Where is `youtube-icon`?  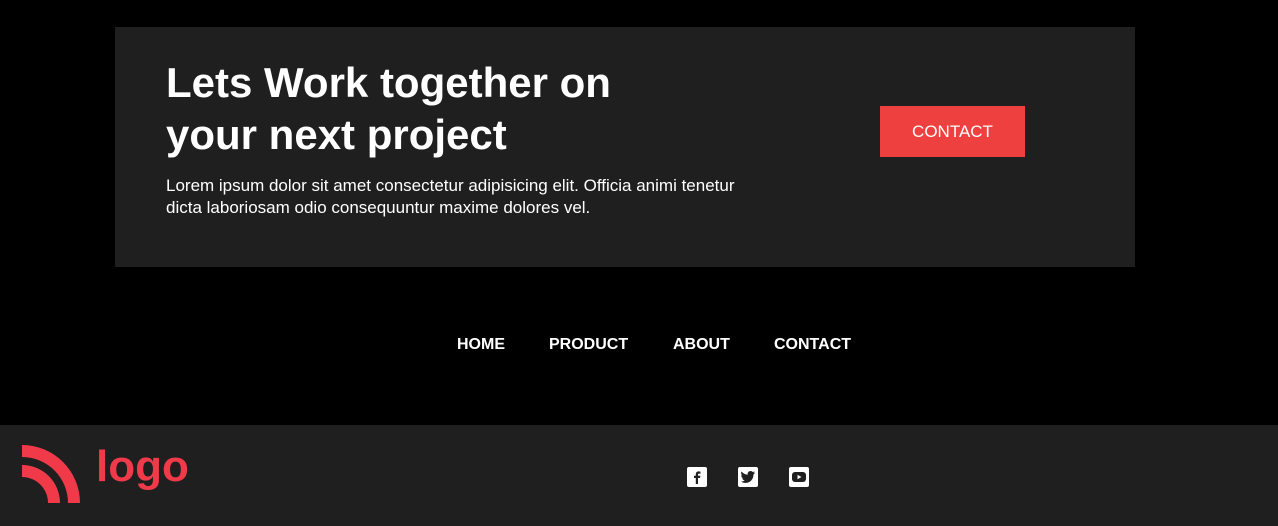
youtube-icon is located at coordinates (799, 477).